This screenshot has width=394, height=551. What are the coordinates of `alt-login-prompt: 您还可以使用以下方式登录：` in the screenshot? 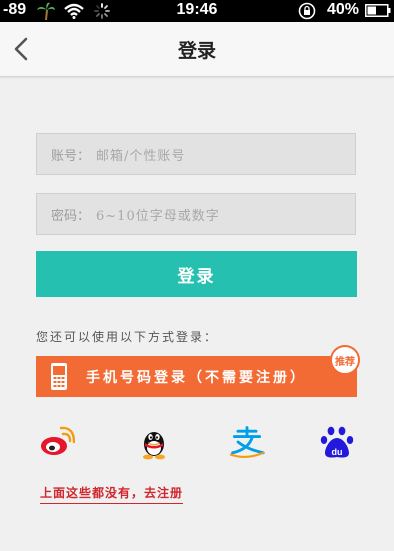 It's located at (127, 337).